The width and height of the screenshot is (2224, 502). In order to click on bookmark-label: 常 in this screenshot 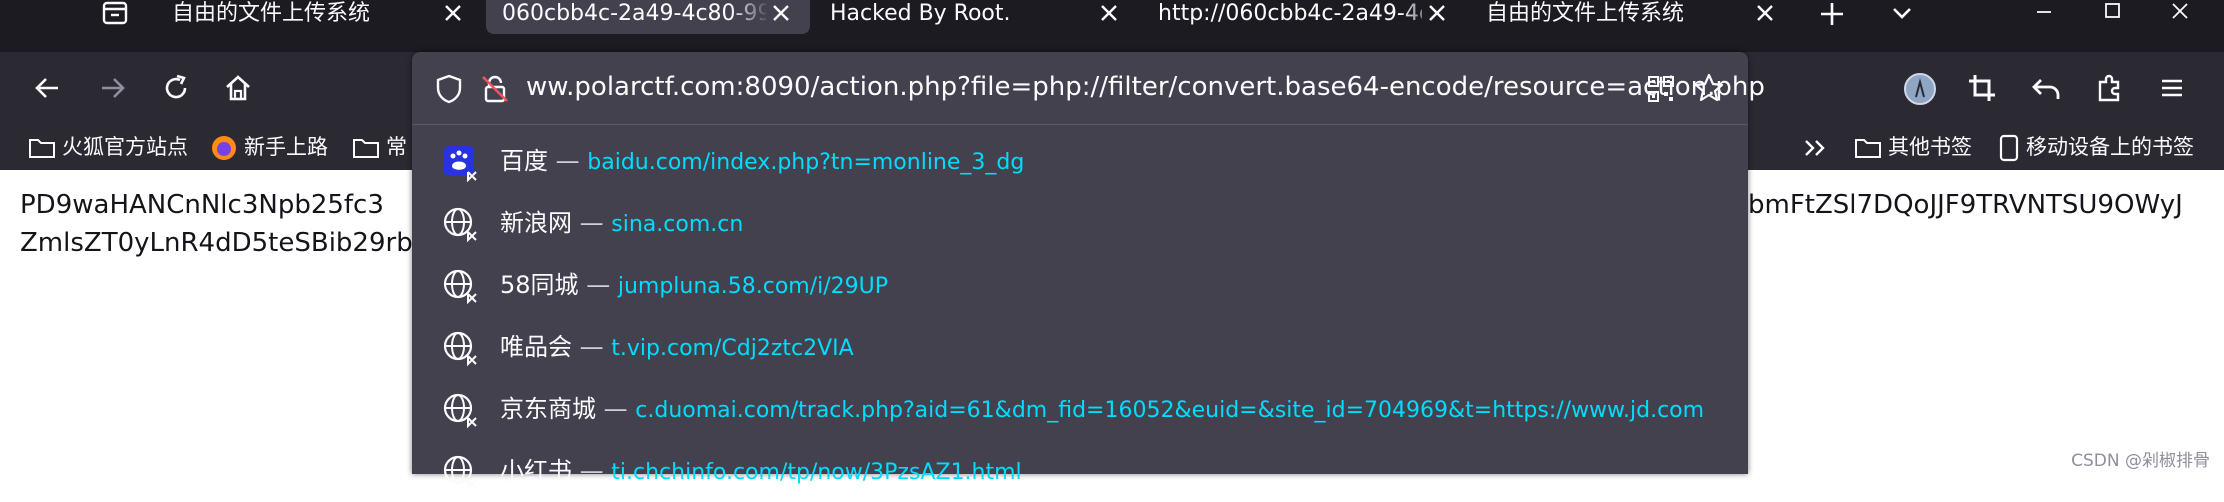, I will do `click(396, 147)`.